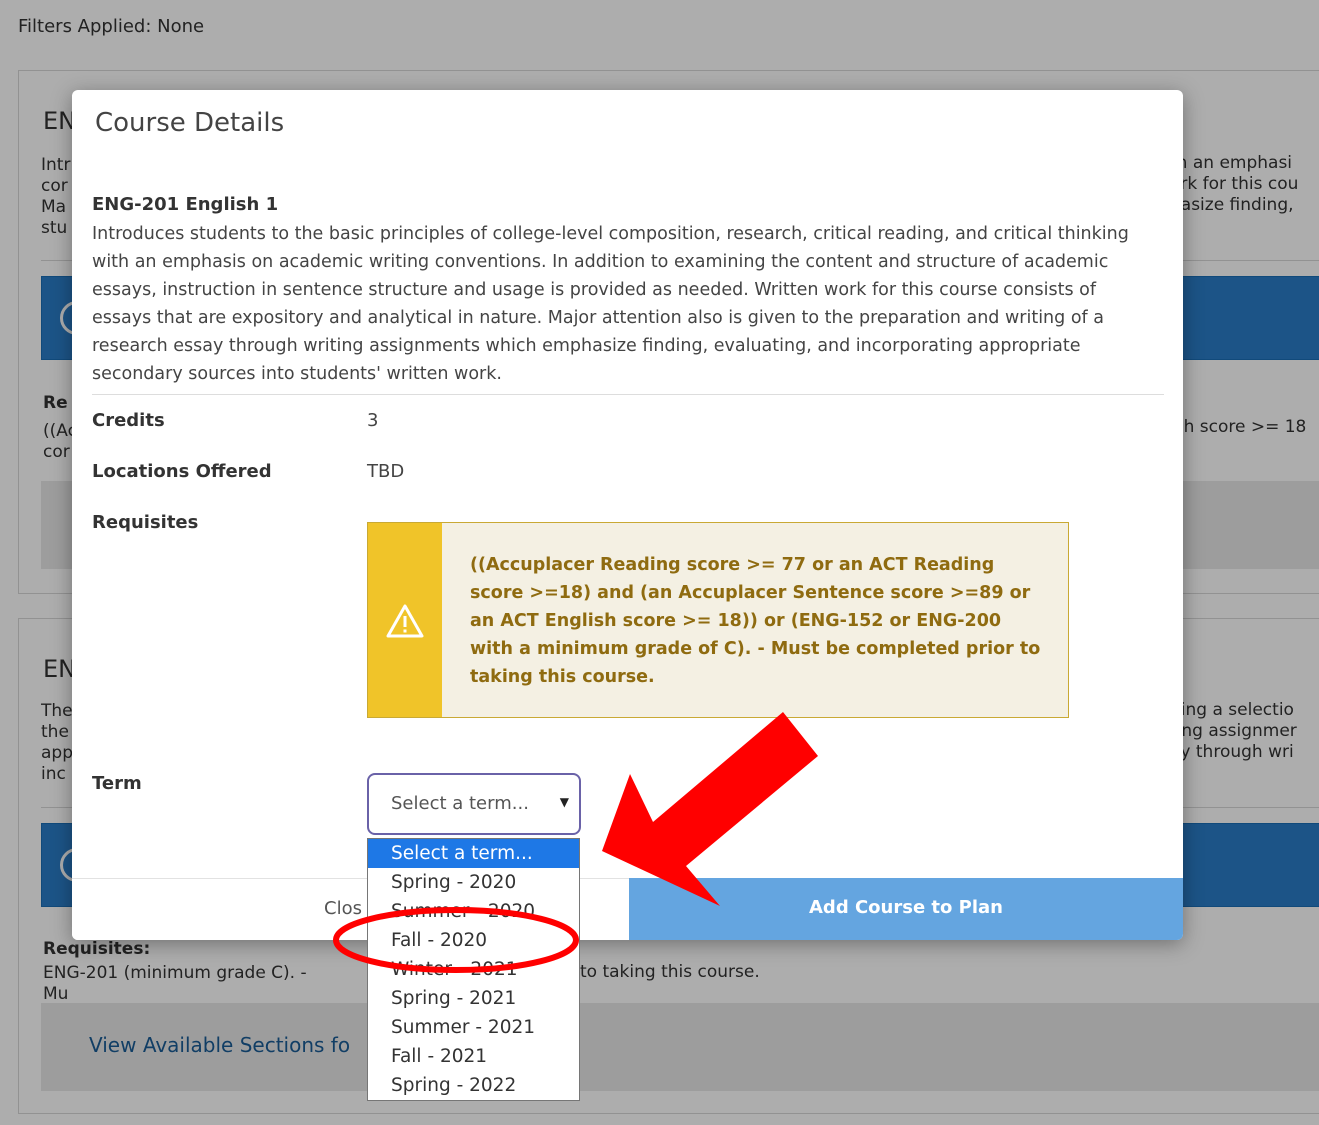 This screenshot has height=1125, width=1319. I want to click on caret-down-icon: ▼, so click(564, 802).